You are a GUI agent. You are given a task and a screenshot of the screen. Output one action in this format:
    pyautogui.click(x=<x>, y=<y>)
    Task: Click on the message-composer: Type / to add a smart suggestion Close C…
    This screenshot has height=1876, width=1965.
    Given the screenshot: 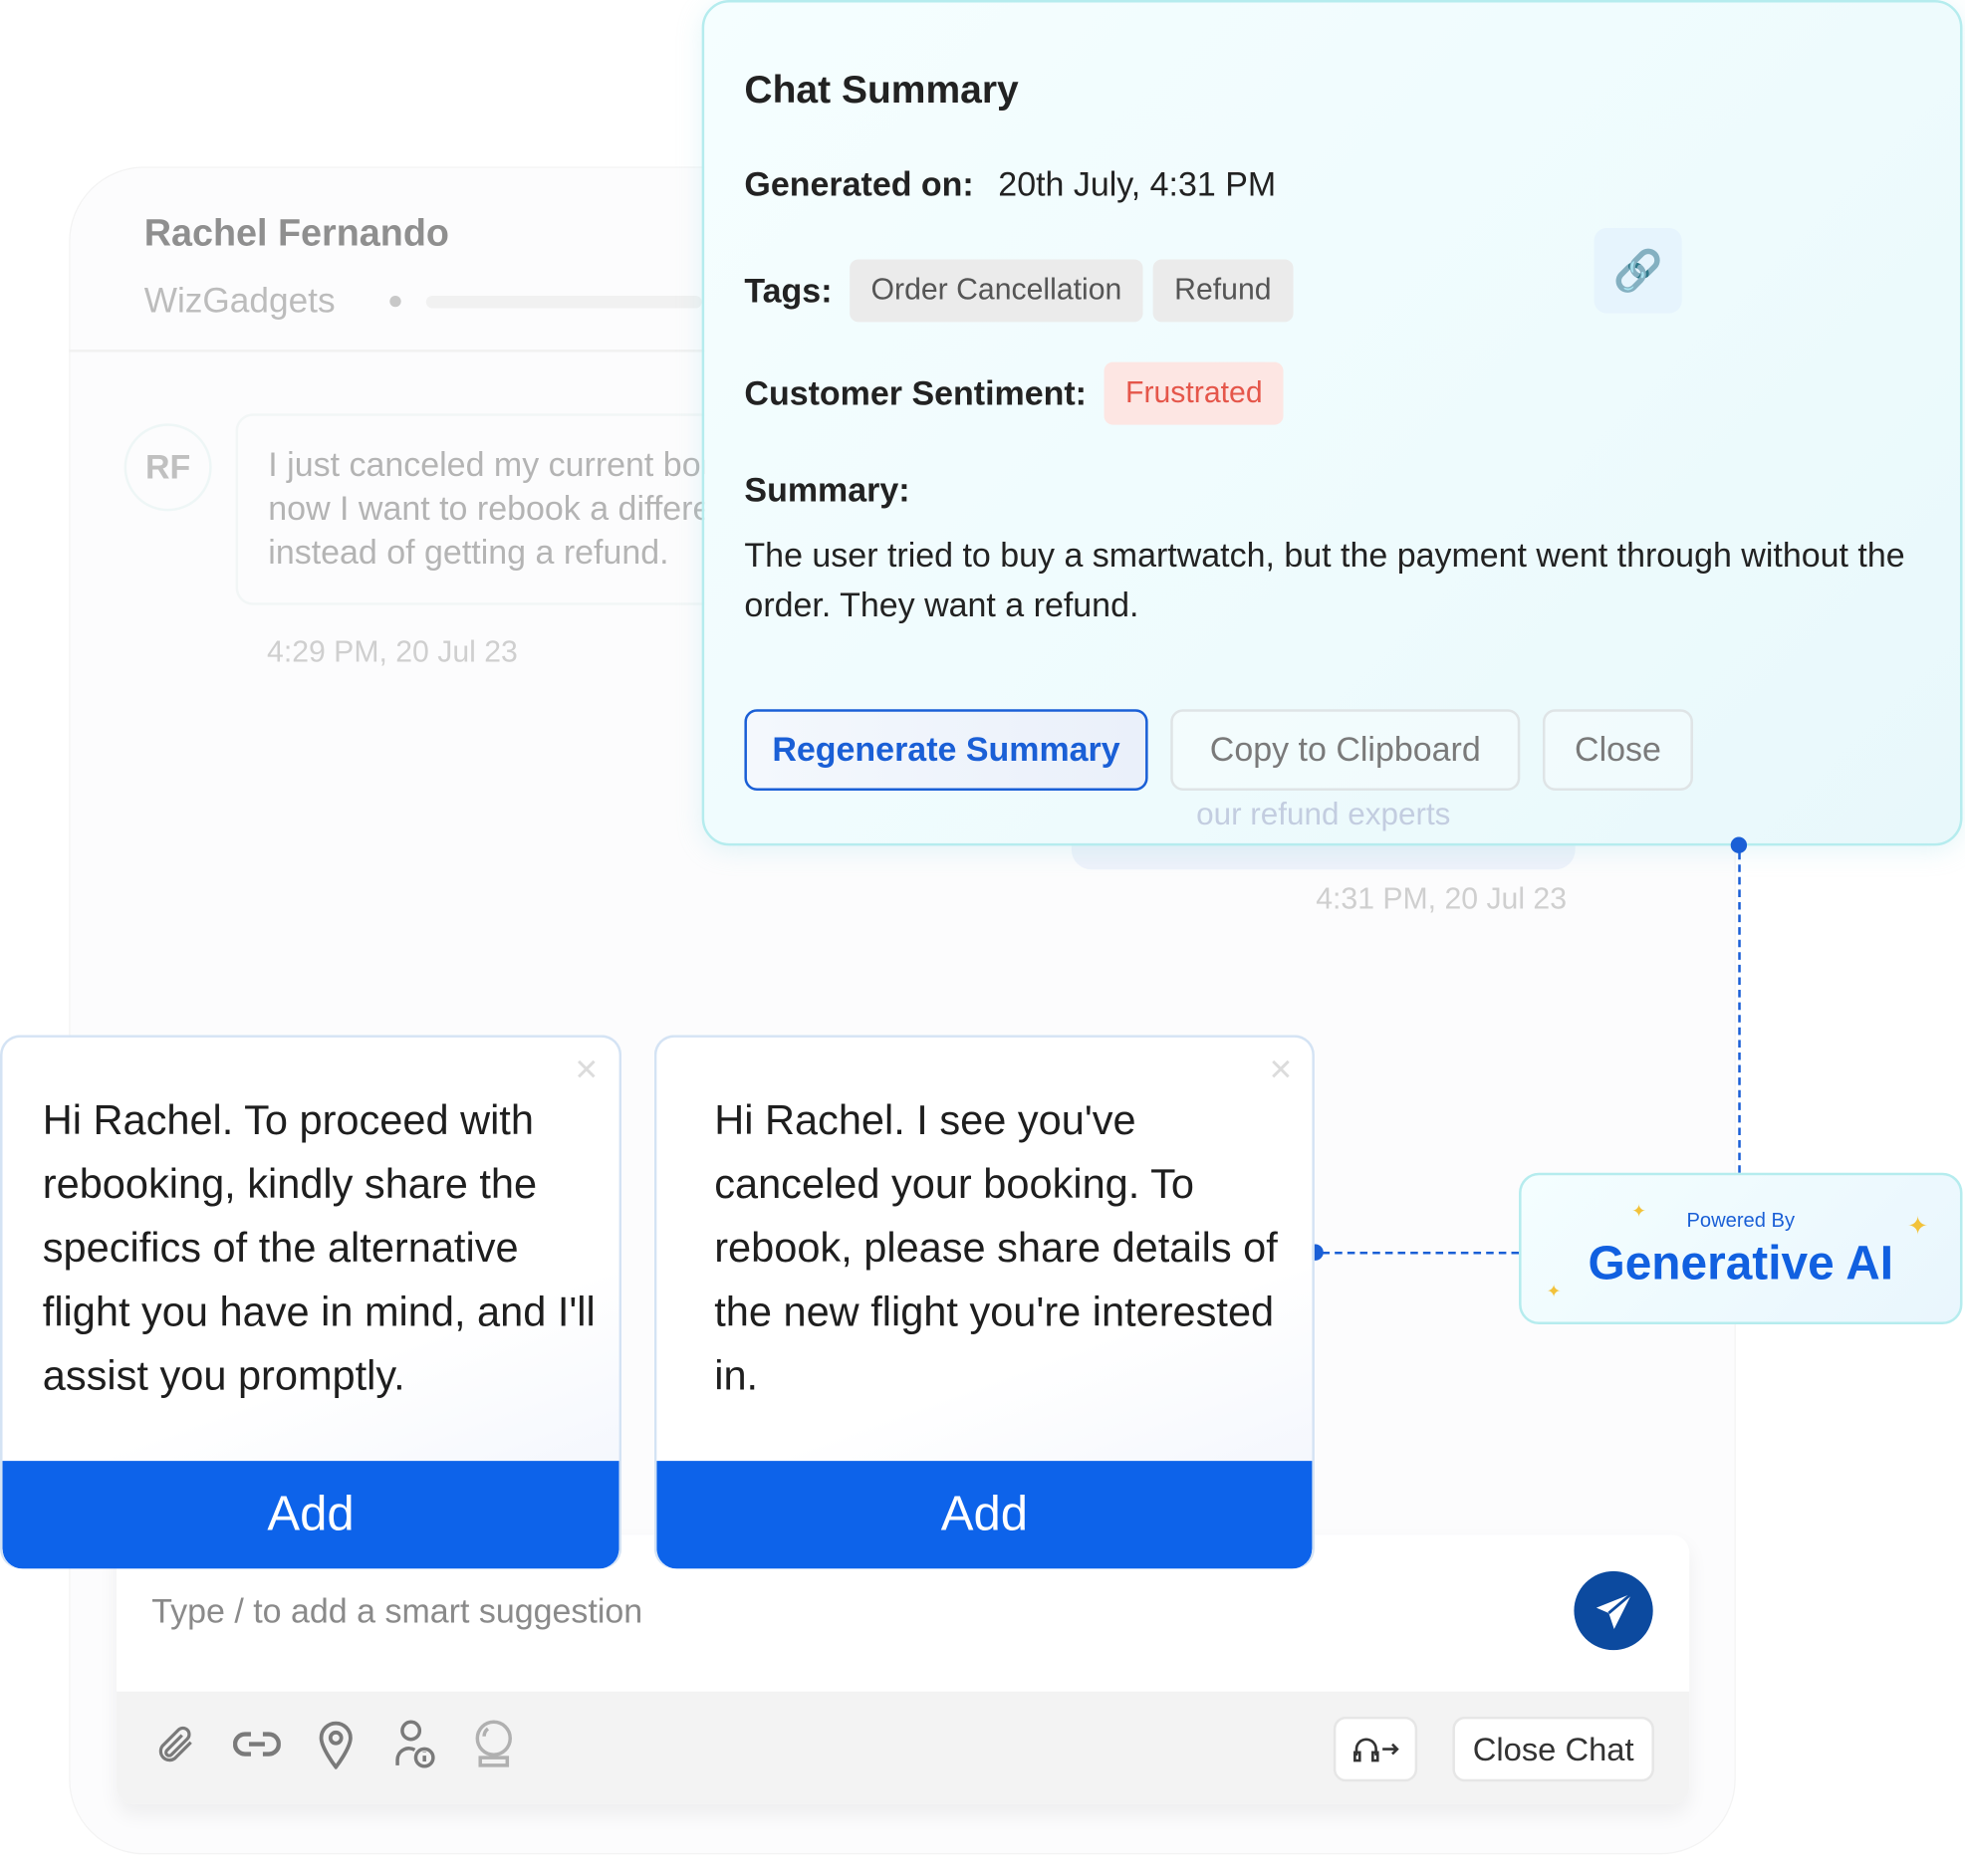 What is the action you would take?
    pyautogui.click(x=904, y=1669)
    